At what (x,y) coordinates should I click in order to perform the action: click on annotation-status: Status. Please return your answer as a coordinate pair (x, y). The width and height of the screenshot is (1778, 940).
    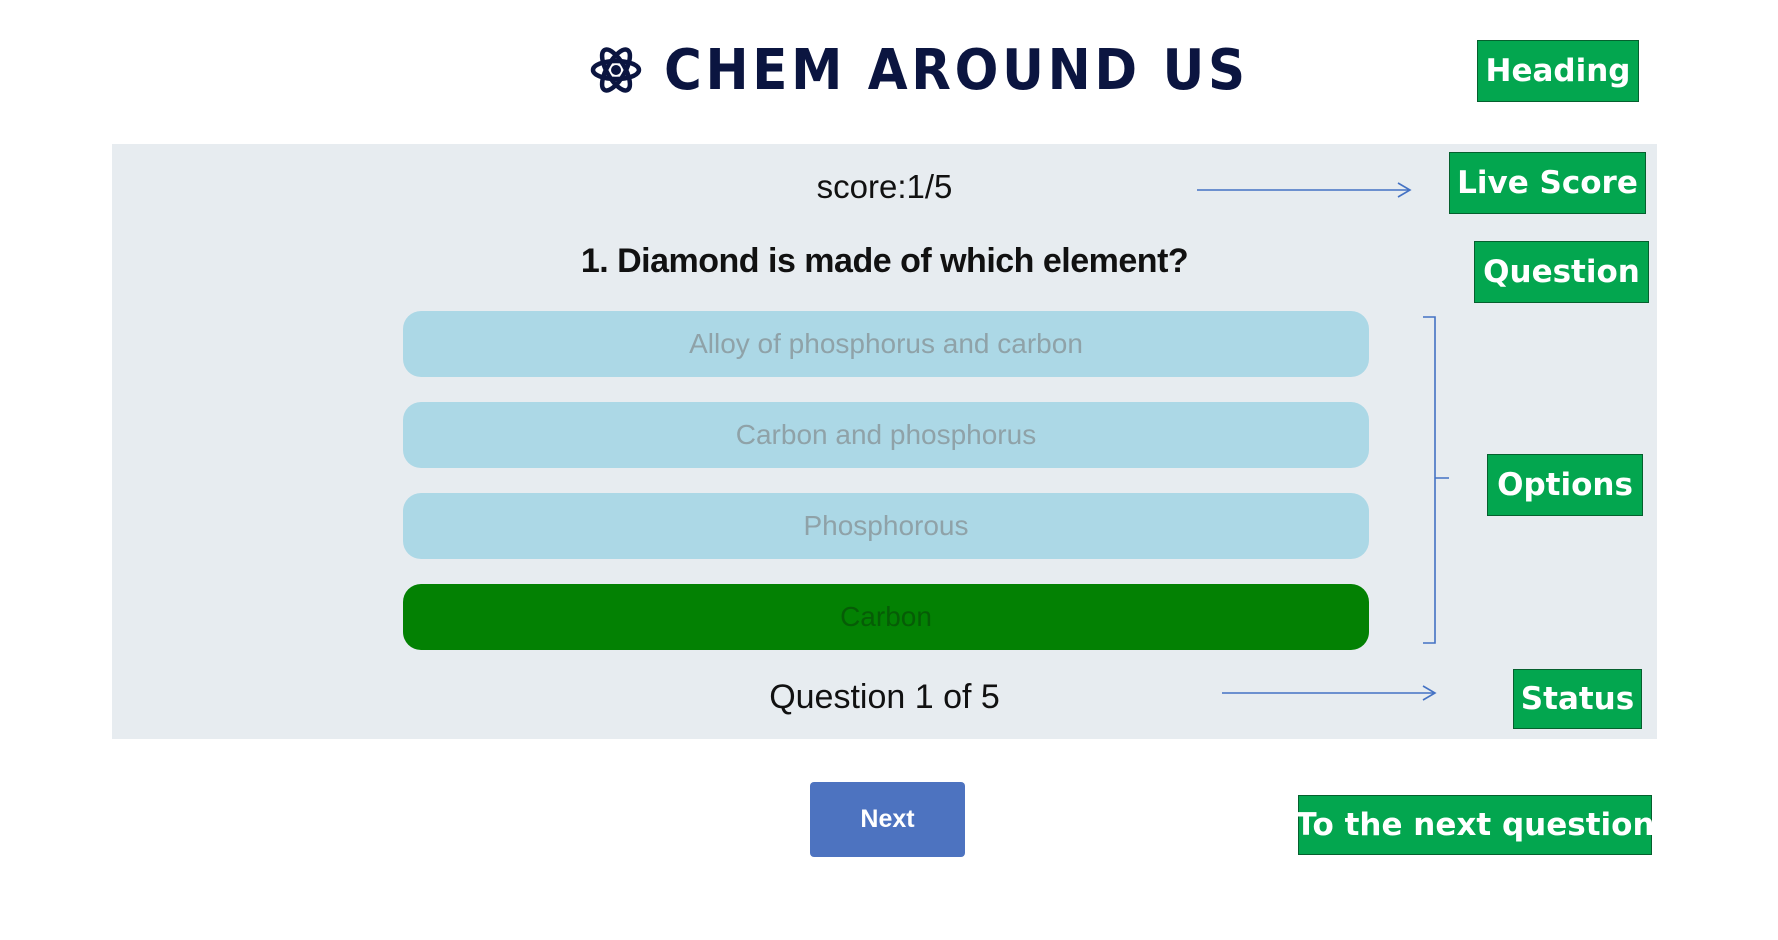
    Looking at the image, I should click on (1577, 699).